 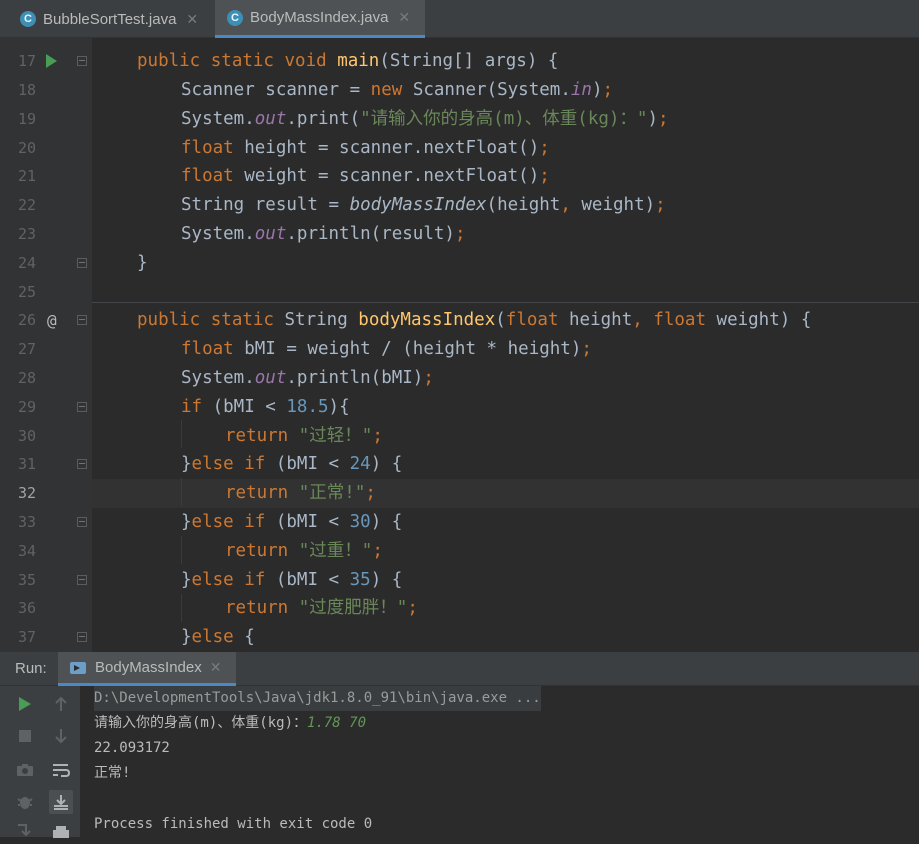 What do you see at coordinates (347, 61) in the screenshot?
I see `code-line-17: public static void main(String[] args) {` at bounding box center [347, 61].